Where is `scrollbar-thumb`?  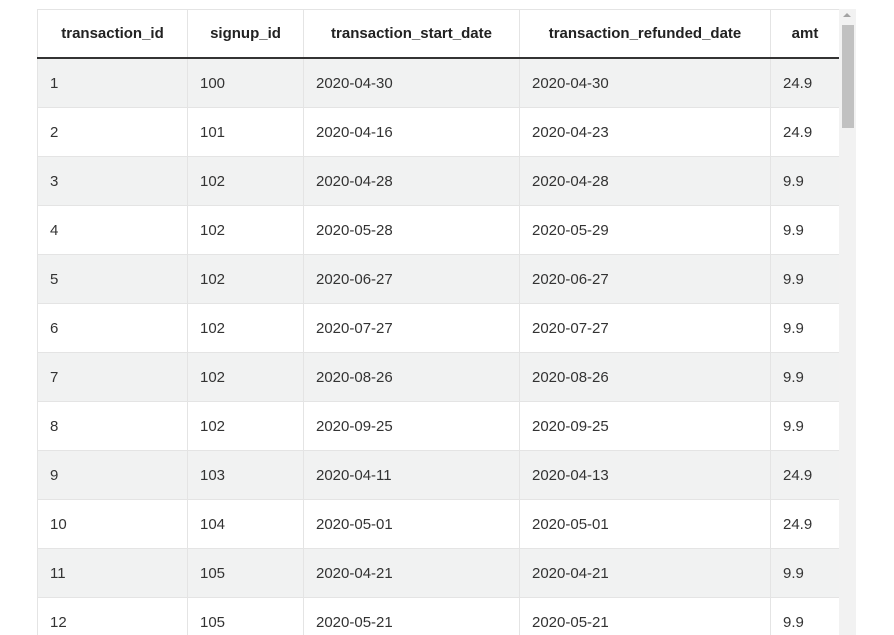 scrollbar-thumb is located at coordinates (848, 76).